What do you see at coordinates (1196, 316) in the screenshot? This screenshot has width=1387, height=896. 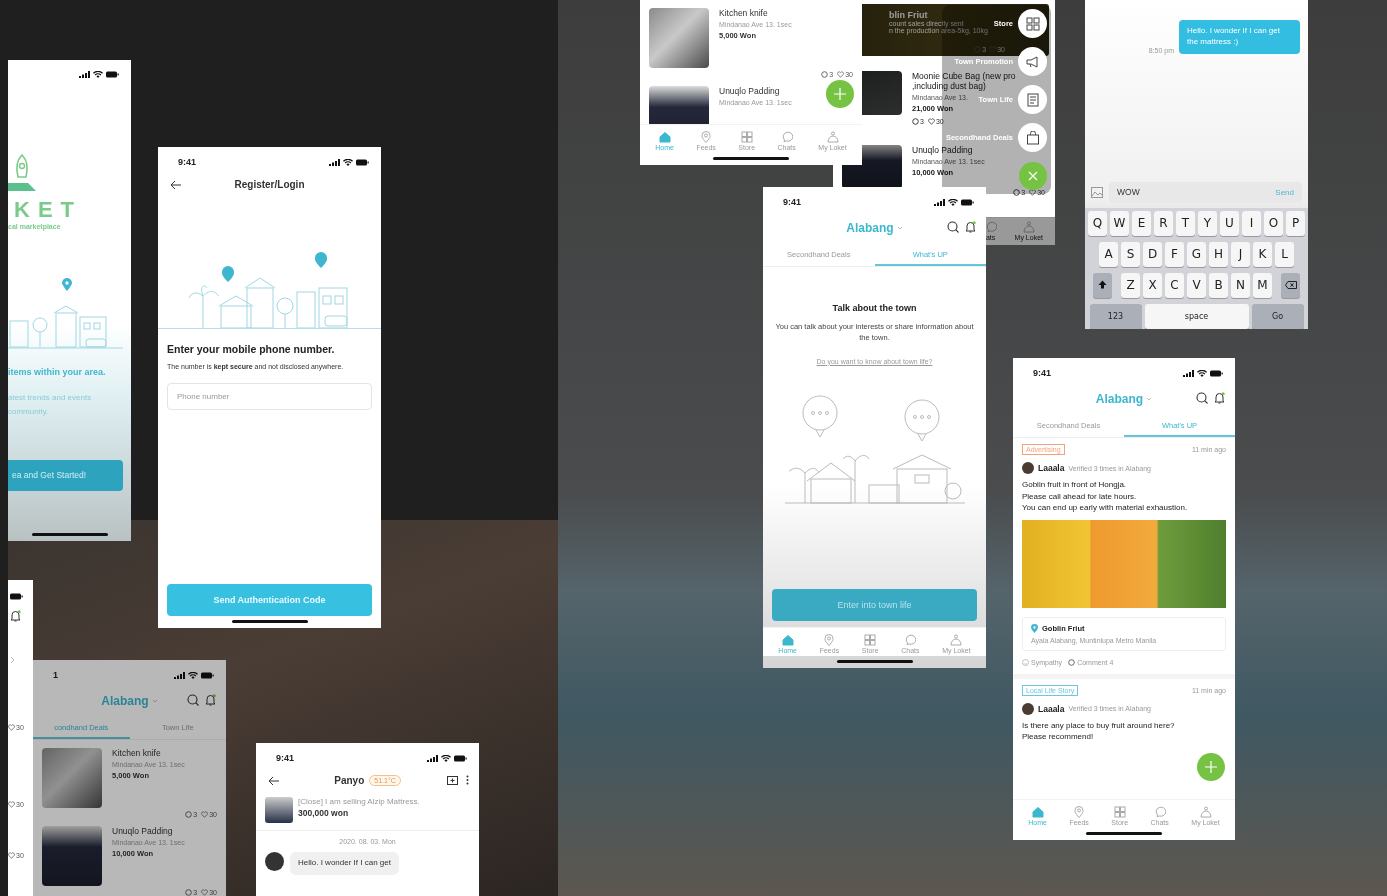 I see `keyboard-key: space` at bounding box center [1196, 316].